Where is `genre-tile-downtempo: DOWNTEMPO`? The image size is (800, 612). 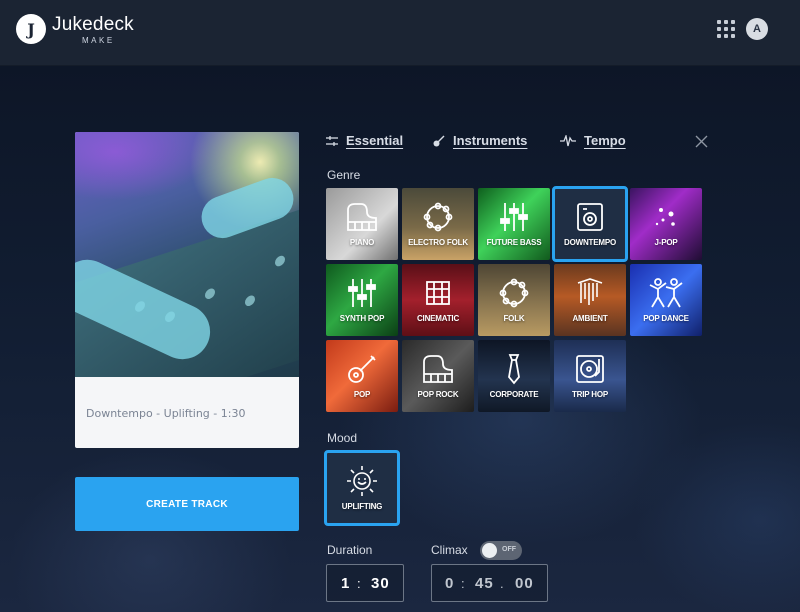
genre-tile-downtempo: DOWNTEMPO is located at coordinates (590, 224).